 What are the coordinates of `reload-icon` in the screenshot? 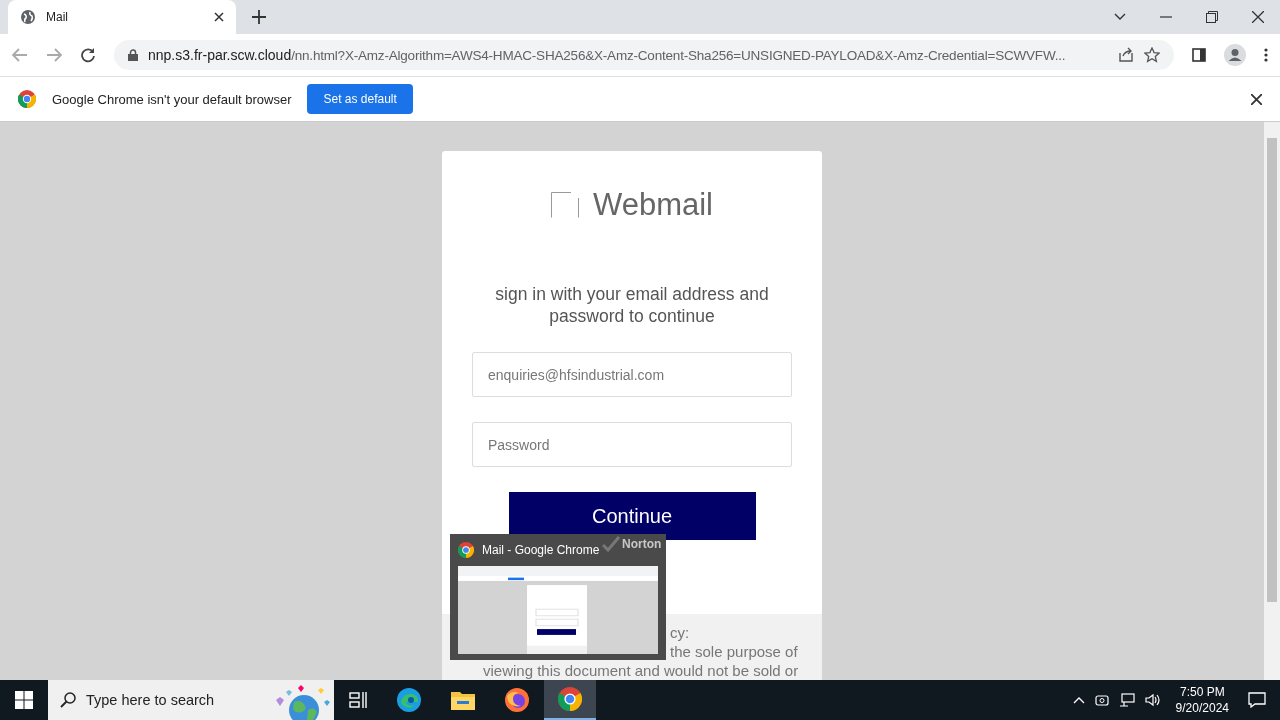 It's located at (88, 55).